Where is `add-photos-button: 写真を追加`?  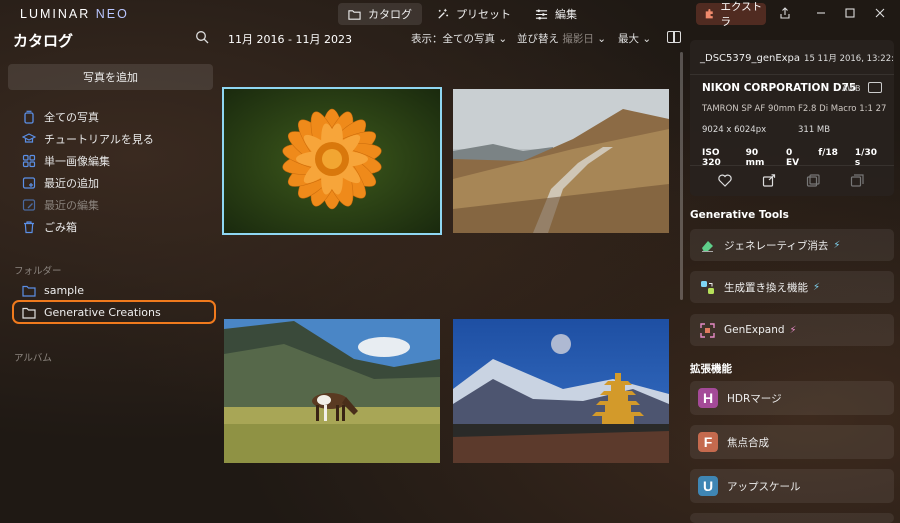 add-photos-button: 写真を追加 is located at coordinates (110, 77).